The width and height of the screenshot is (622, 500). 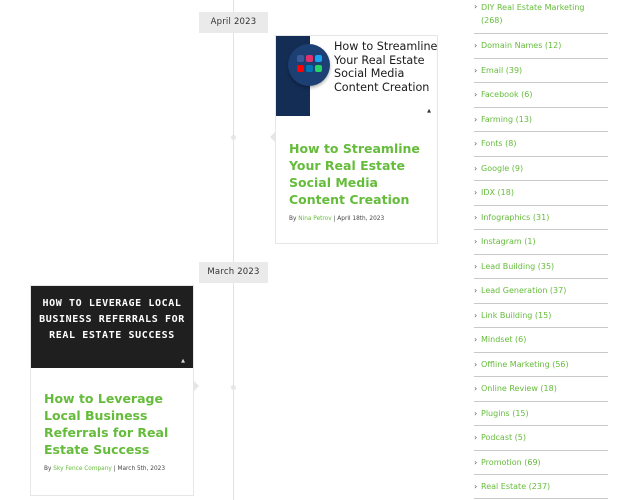 I want to click on category-item: › Mindset (6), so click(x=541, y=340).